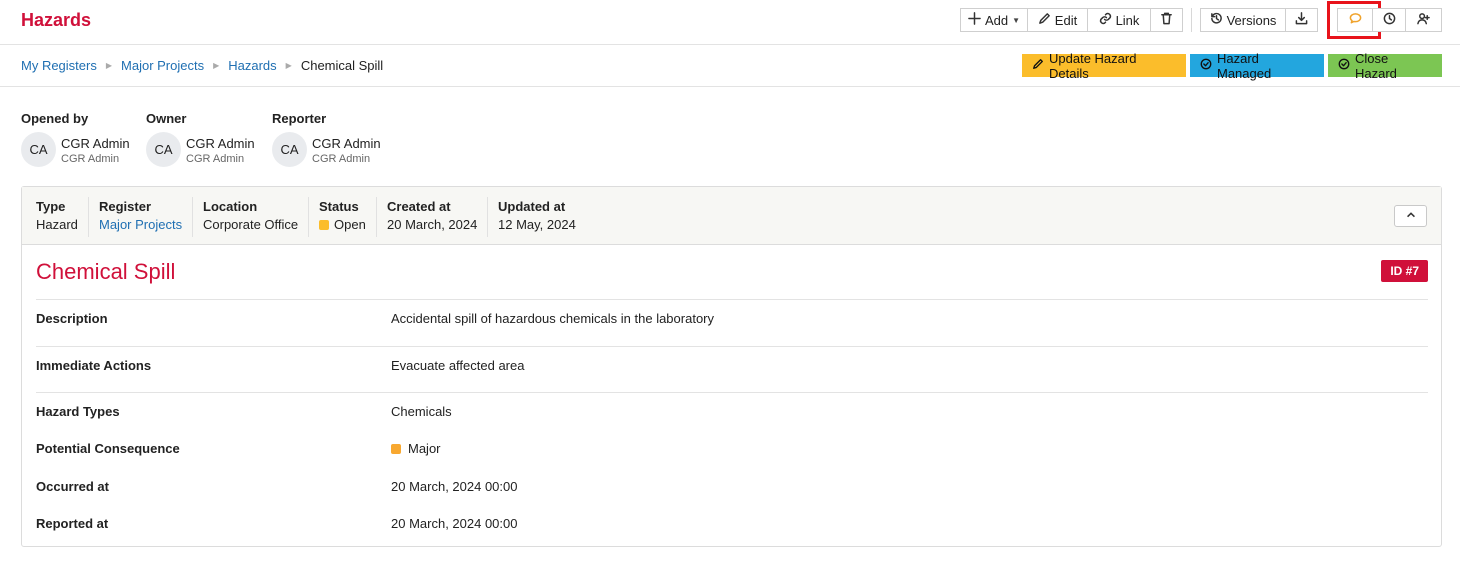  I want to click on trash-icon, so click(1166, 20).